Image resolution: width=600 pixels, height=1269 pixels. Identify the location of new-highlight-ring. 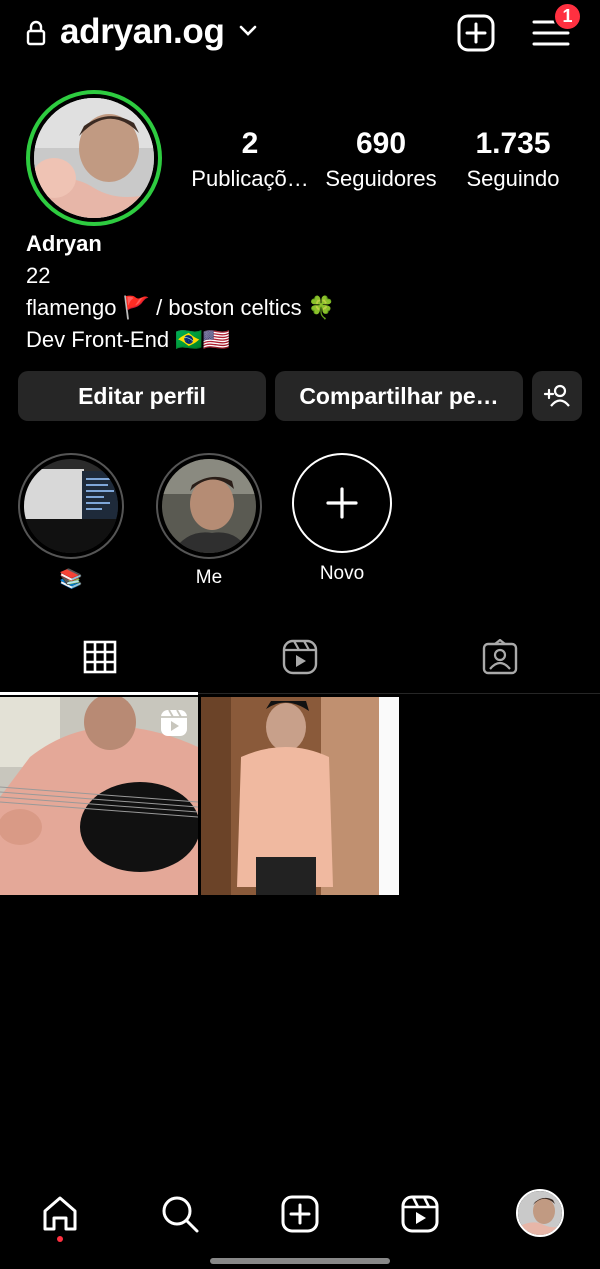
(342, 503).